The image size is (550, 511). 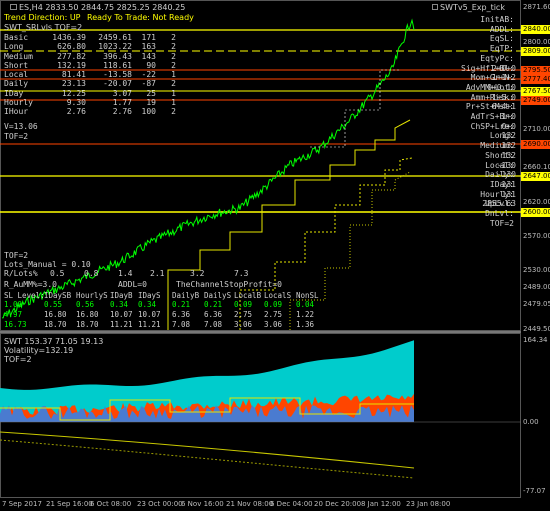 I want to click on sl-cell: 1.00, so click(x=13, y=304).